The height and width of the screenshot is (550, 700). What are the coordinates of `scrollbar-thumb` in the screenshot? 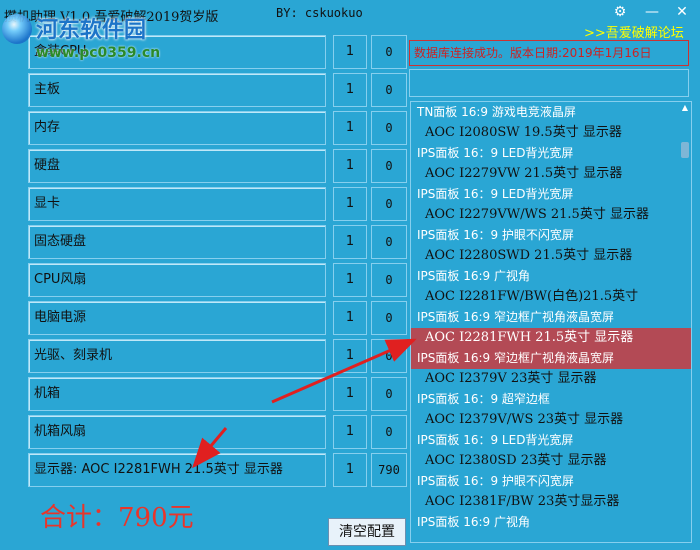 It's located at (685, 150).